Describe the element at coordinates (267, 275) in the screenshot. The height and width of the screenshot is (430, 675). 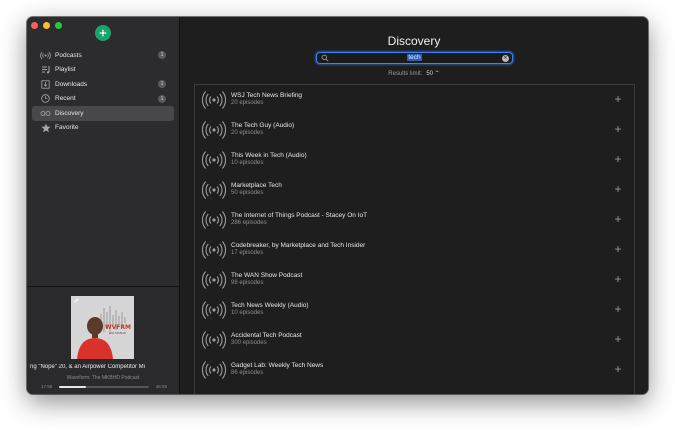
I see `result-title: The WAN Show Podcast` at that location.